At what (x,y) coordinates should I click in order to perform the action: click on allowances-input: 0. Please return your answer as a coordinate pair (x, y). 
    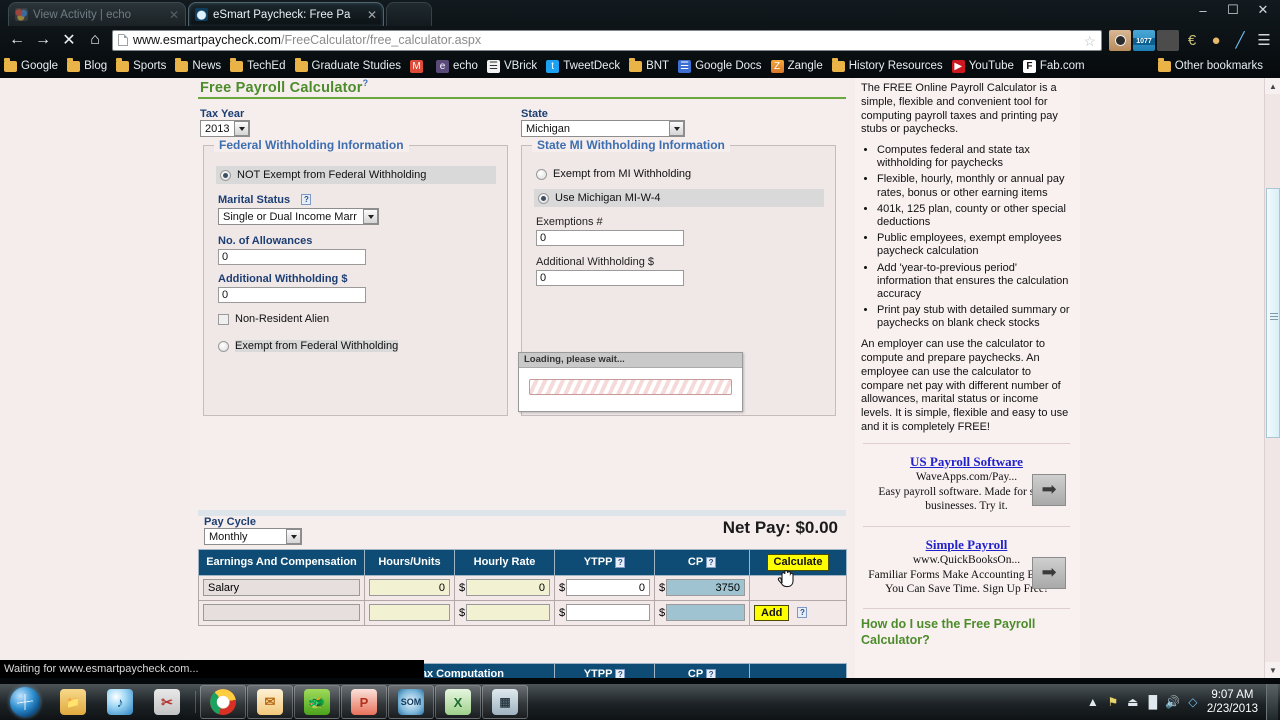
    Looking at the image, I should click on (292, 257).